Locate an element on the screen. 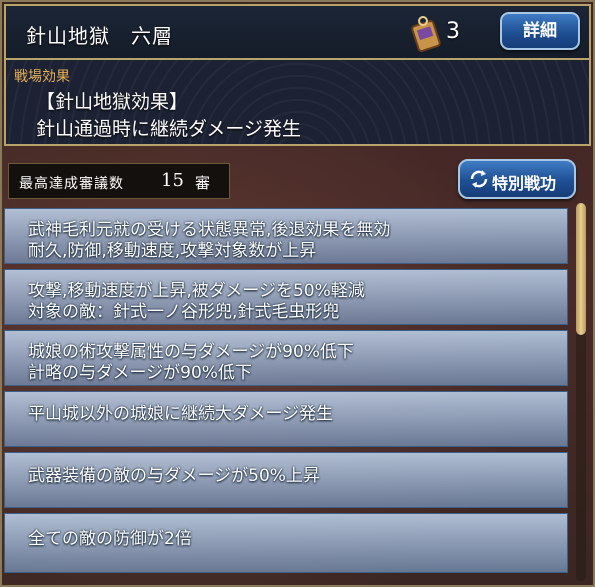  effect-text: 平山城以外の城娘に継続大ダメージ発生 is located at coordinates (181, 414).